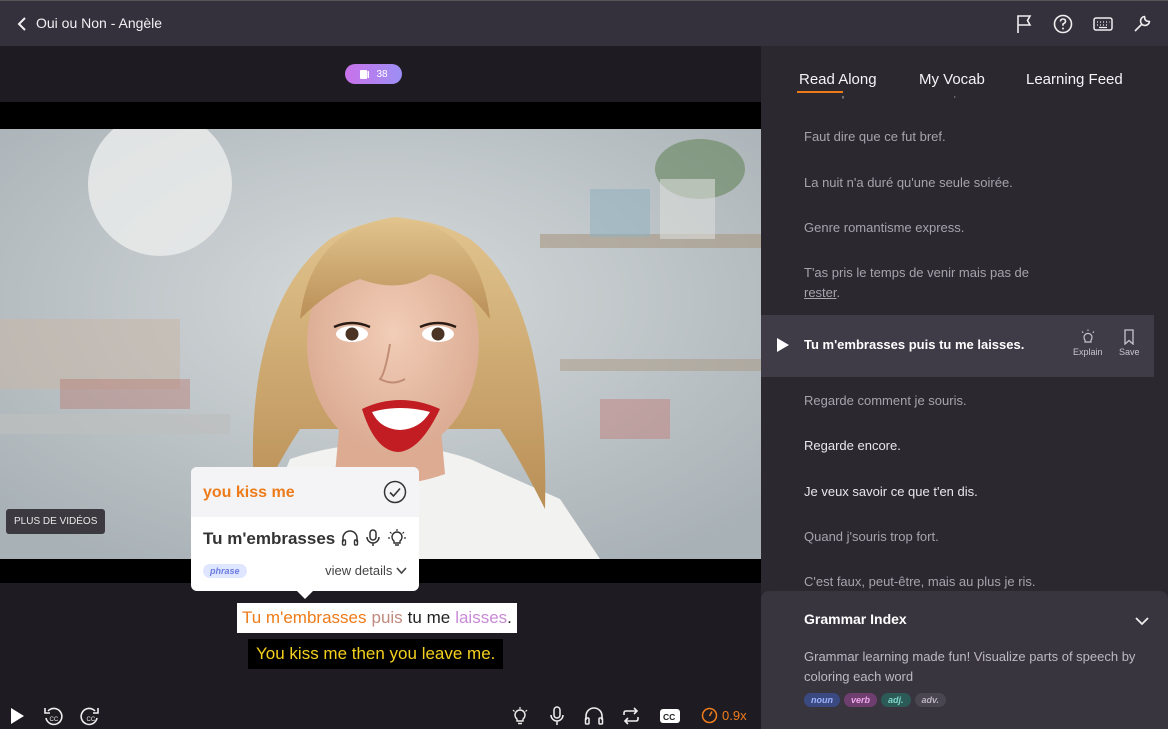  I want to click on grammar-title: Grammar Index, so click(855, 619).